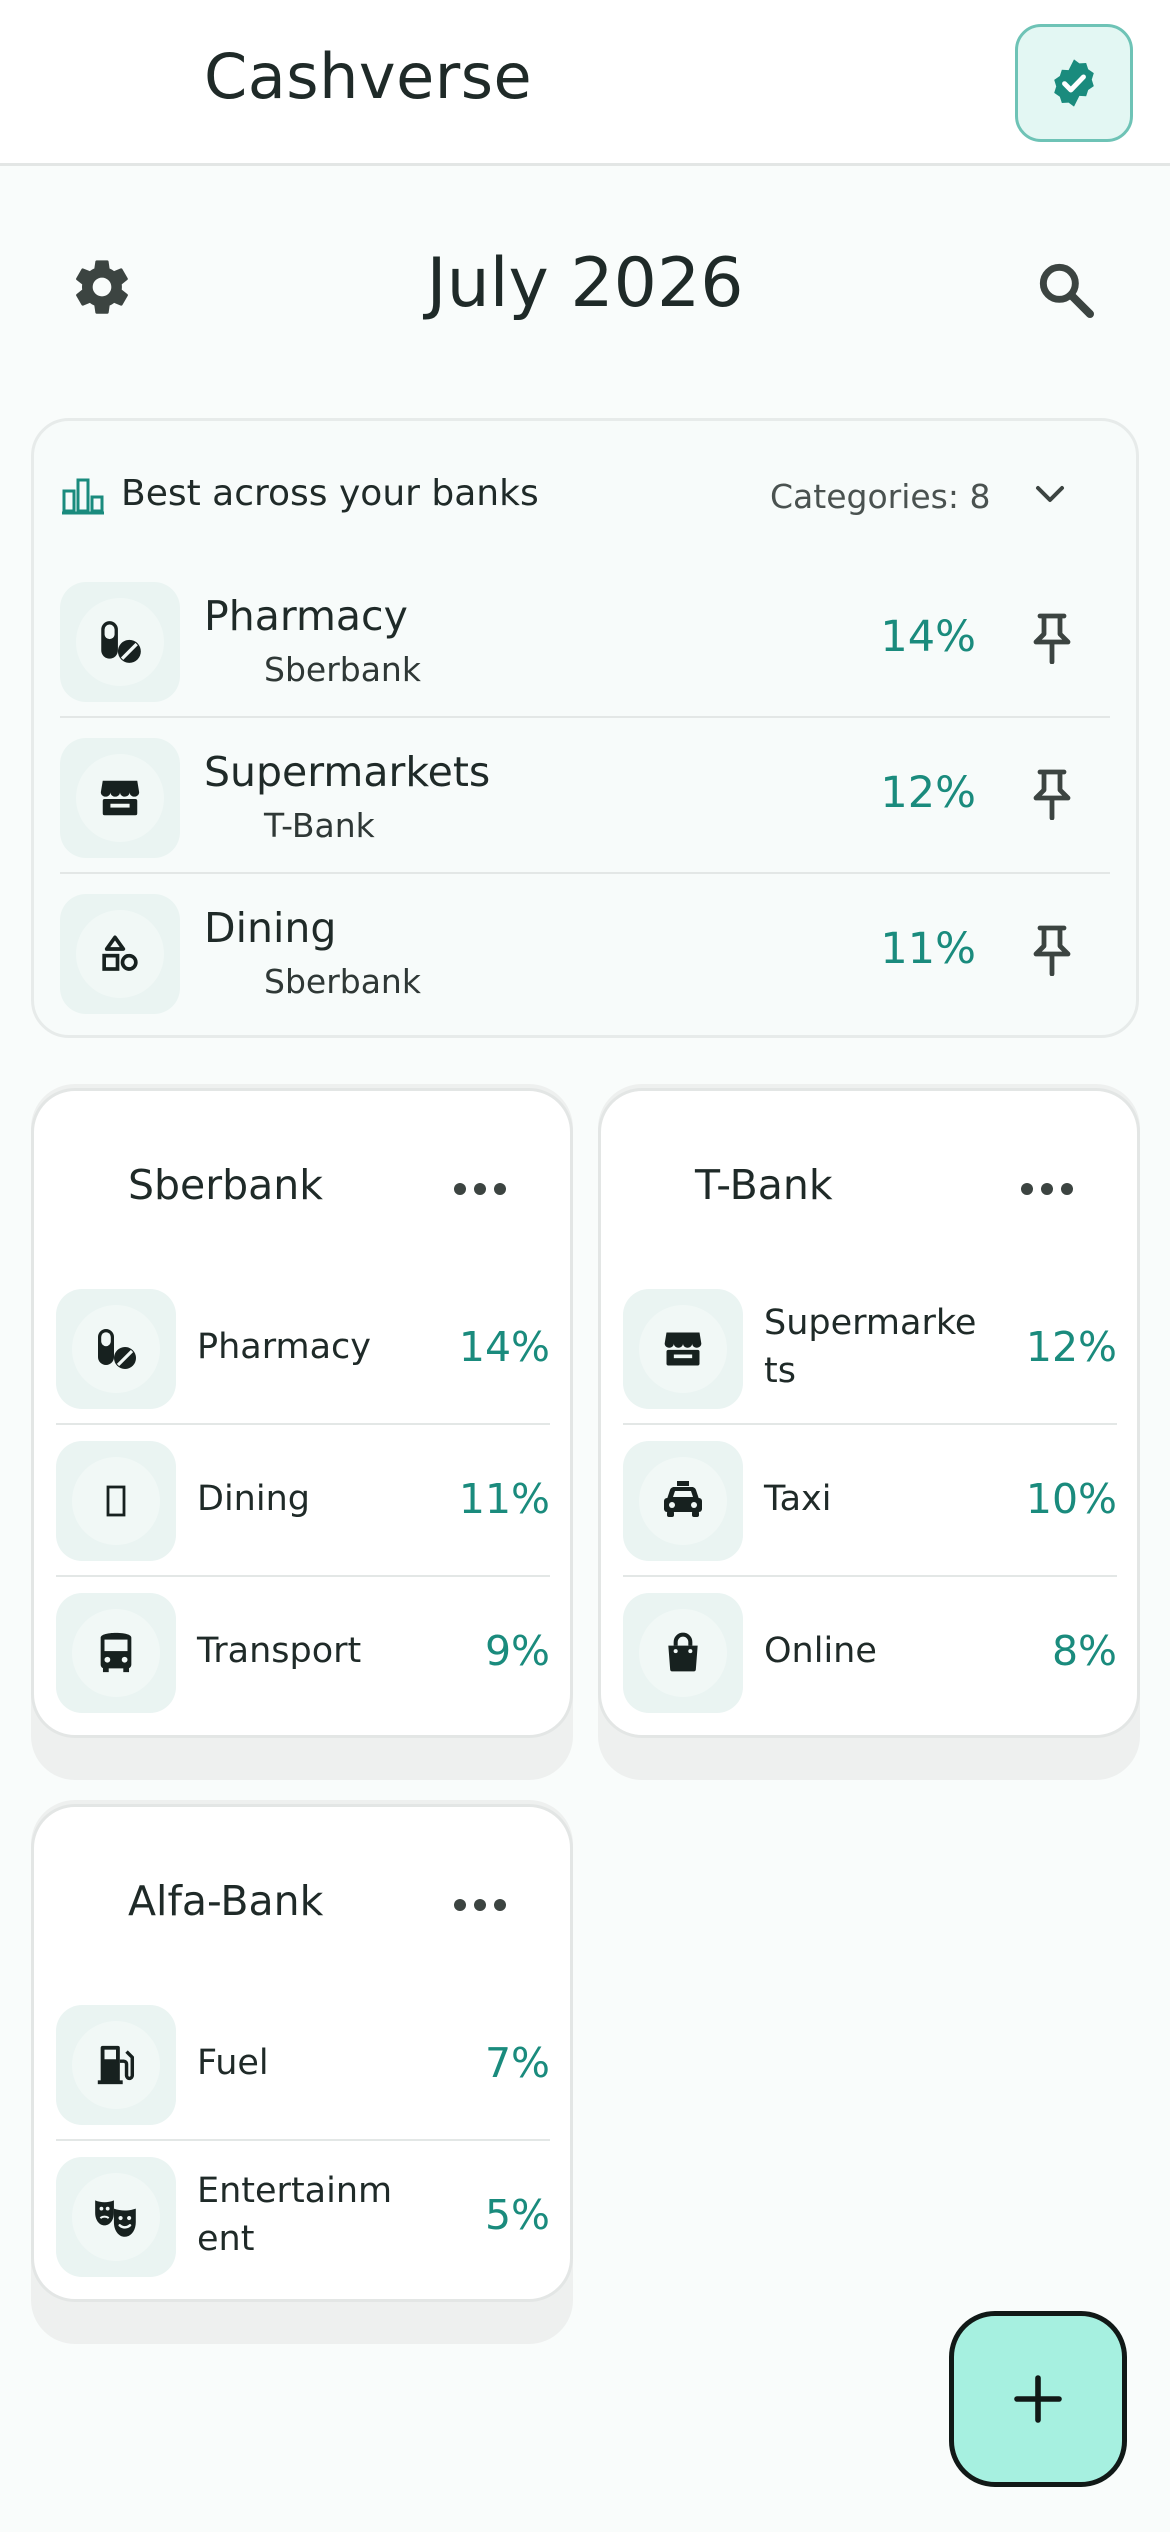 This screenshot has height=2532, width=1170. I want to click on bank-item-supermarkets: Supermarkets 12%, so click(870, 1349).